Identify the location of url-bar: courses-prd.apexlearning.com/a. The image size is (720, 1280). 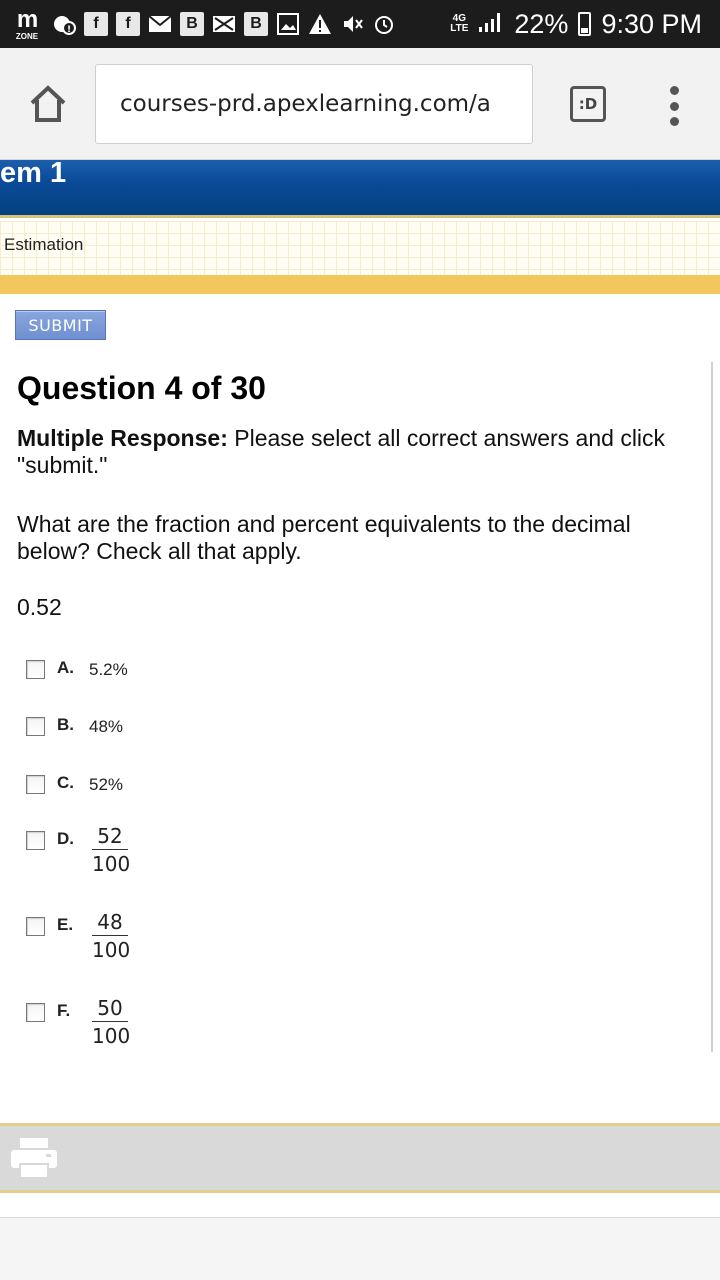
(314, 104).